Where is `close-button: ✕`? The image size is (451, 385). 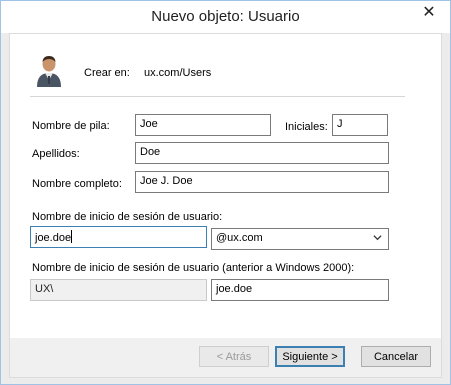
close-button: ✕ is located at coordinates (429, 12).